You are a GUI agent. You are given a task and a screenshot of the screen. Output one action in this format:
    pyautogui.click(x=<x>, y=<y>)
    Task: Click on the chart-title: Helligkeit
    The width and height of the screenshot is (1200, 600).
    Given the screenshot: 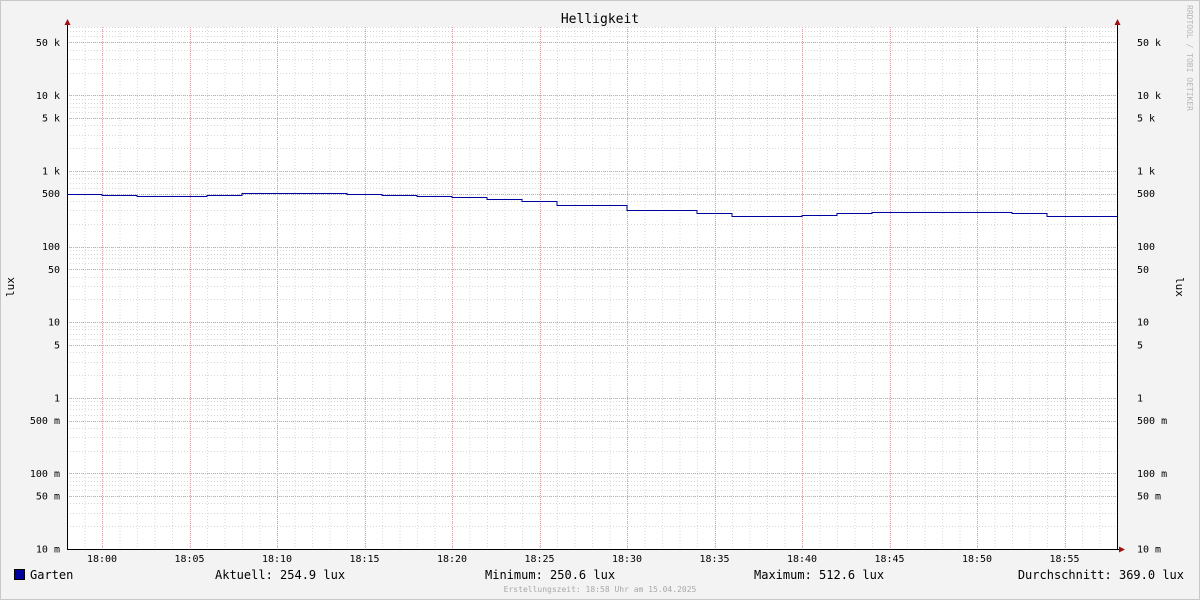 What is the action you would take?
    pyautogui.click(x=600, y=19)
    